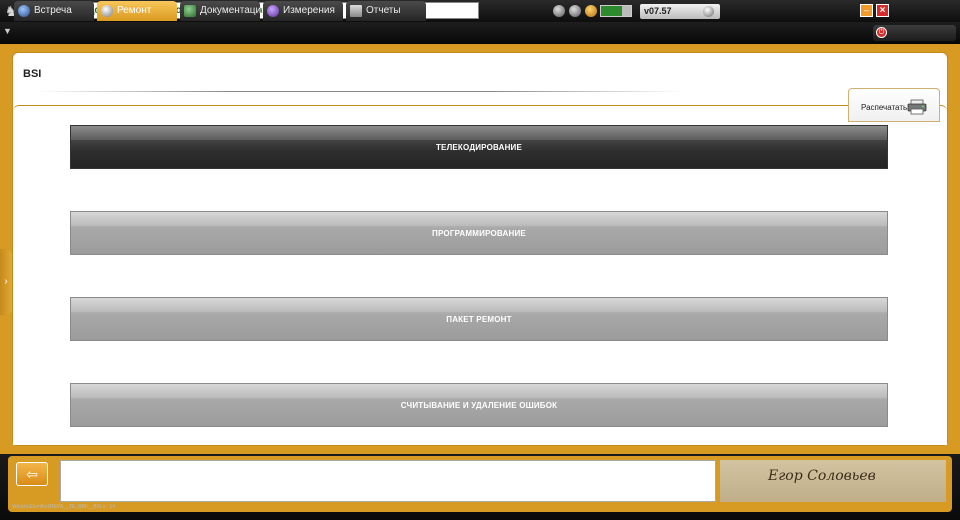 This screenshot has height=520, width=960. I want to click on tab-measurements: Измерения, so click(303, 11).